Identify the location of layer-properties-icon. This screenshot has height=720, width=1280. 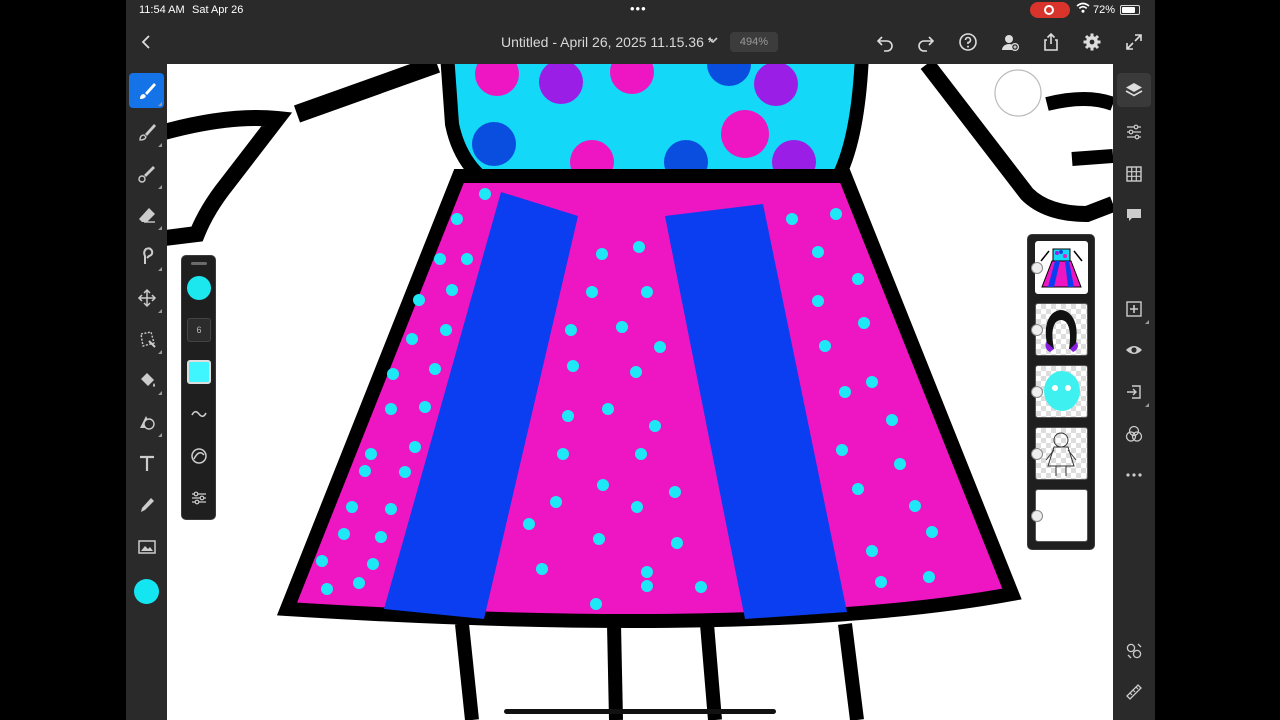
(1134, 132).